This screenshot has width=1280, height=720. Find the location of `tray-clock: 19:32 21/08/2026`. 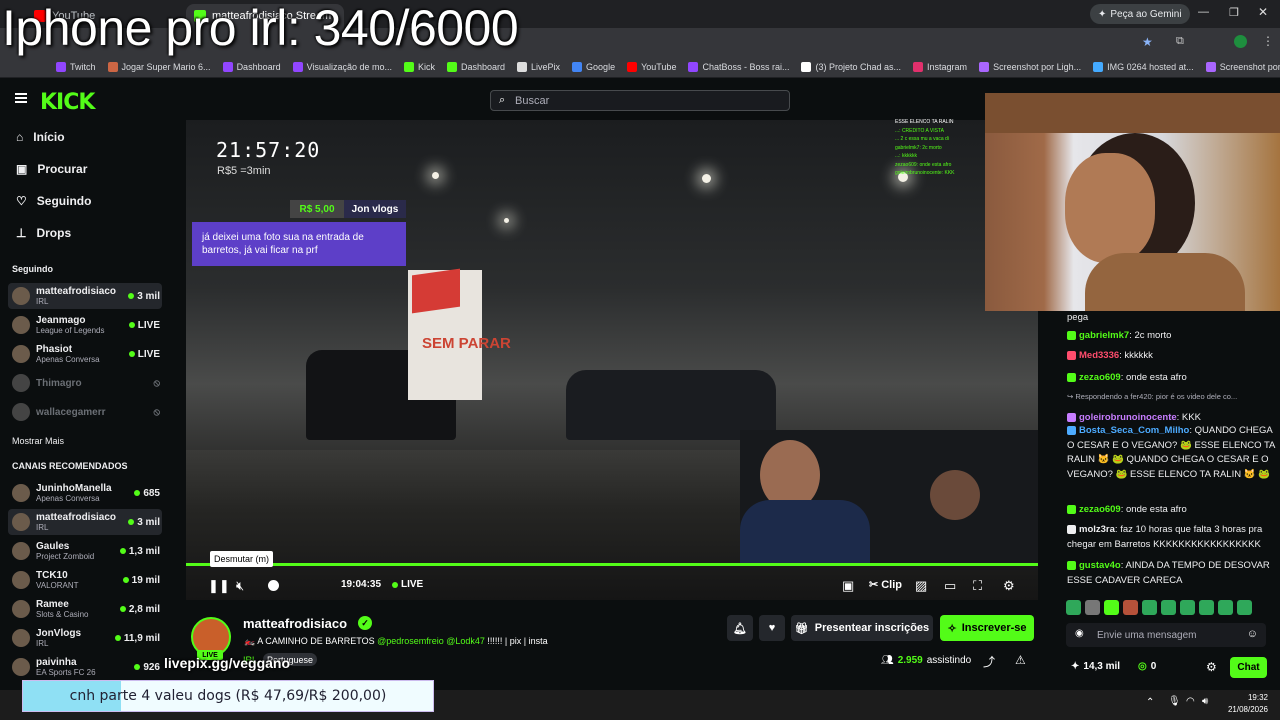

tray-clock: 19:32 21/08/2026 is located at coordinates (1248, 704).